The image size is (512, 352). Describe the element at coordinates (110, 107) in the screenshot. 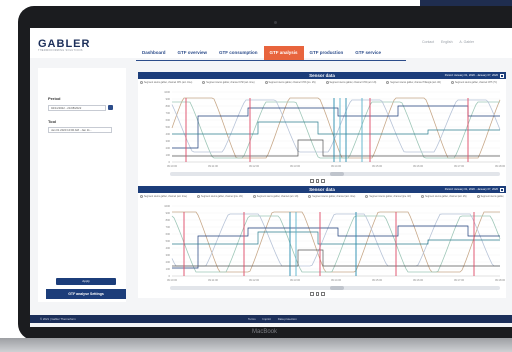

I see `calendar-icon` at that location.